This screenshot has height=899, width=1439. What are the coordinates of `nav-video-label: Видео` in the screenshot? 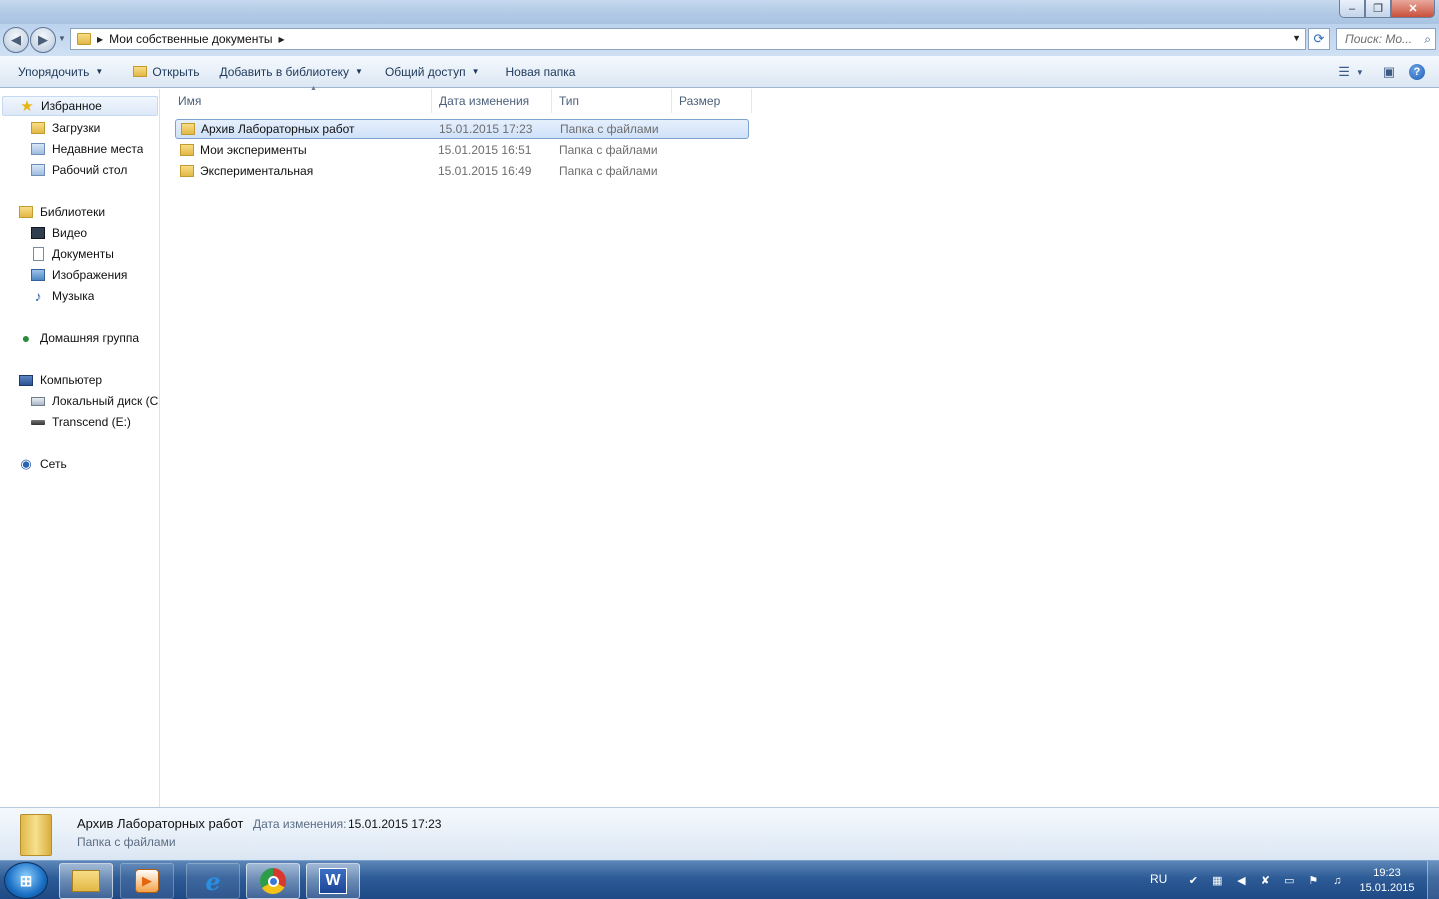 It's located at (70, 233).